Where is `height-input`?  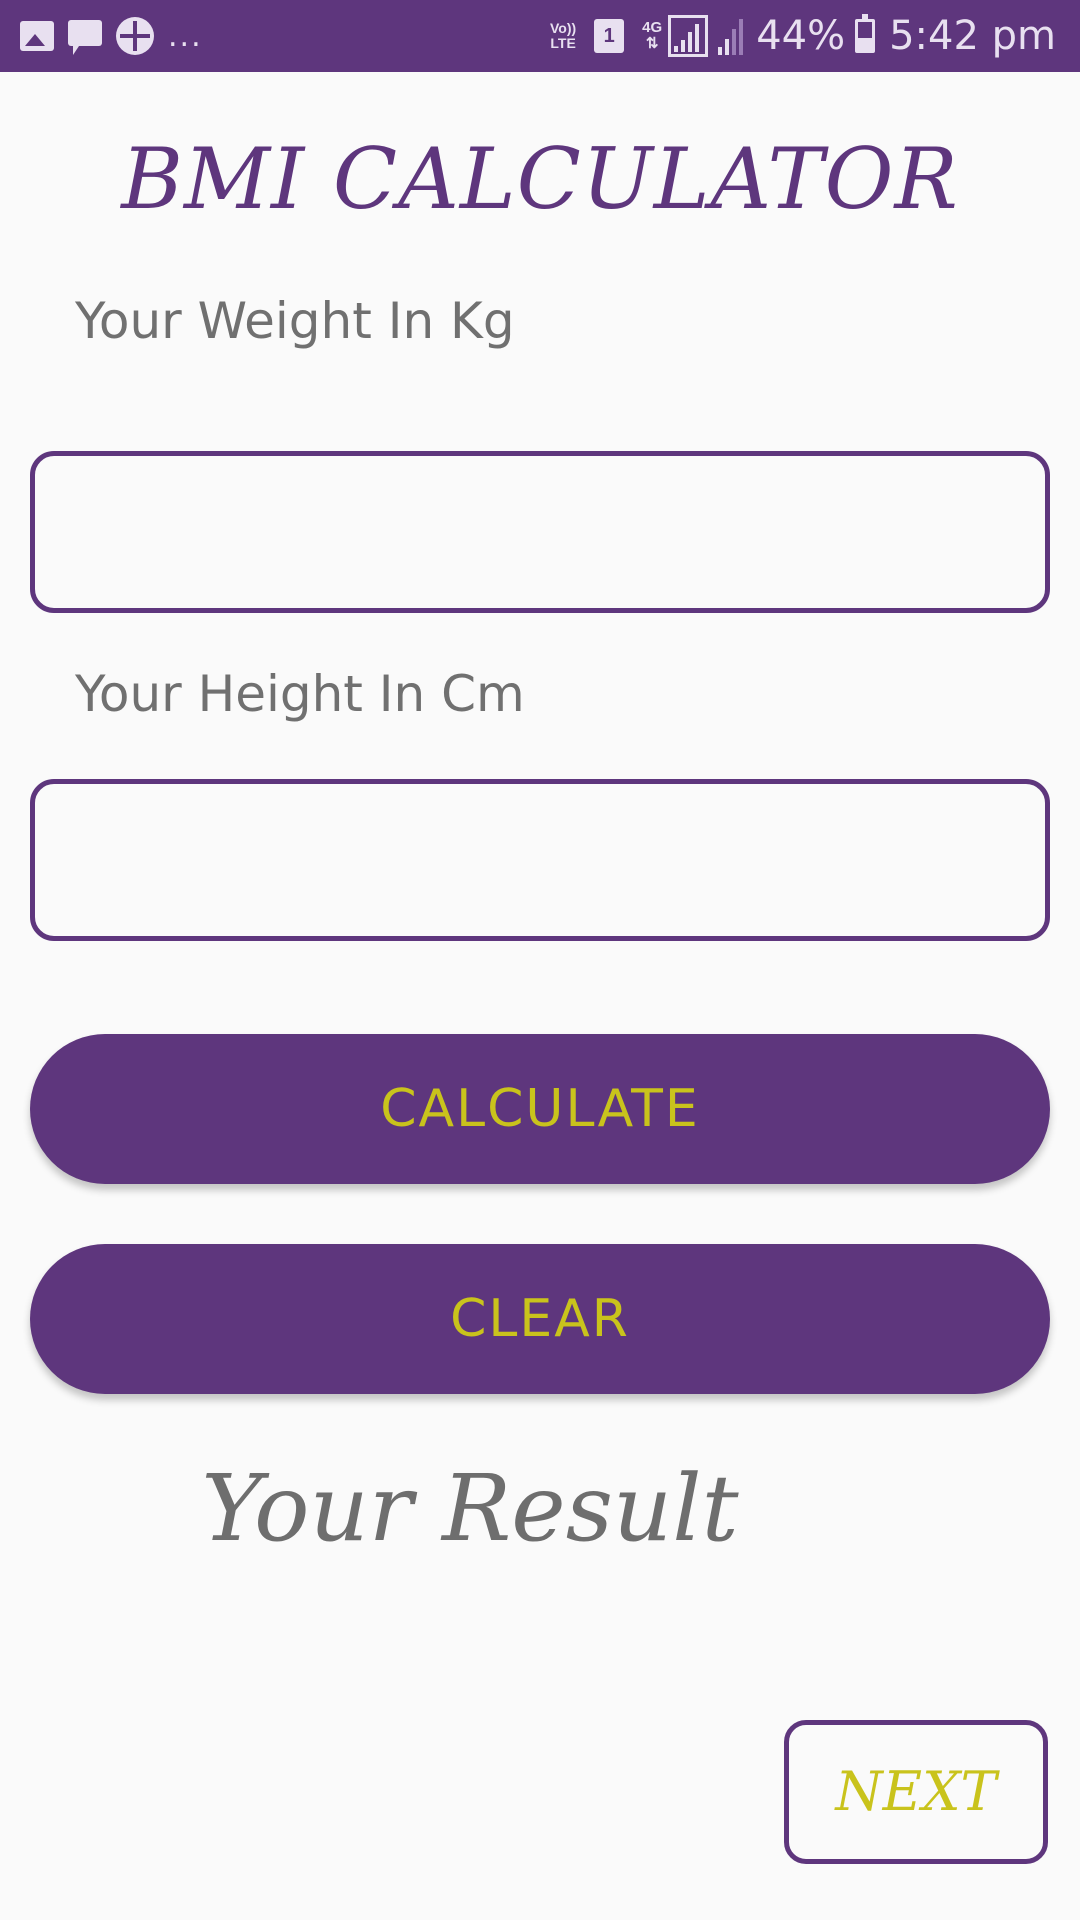
height-input is located at coordinates (540, 860).